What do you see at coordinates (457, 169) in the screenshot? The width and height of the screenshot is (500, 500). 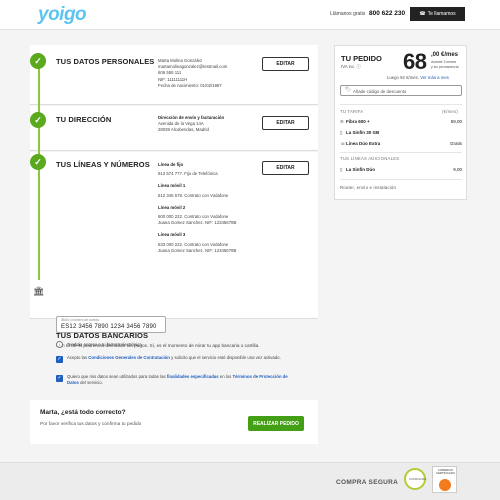 I see `order-item-price: 9,00` at bounding box center [457, 169].